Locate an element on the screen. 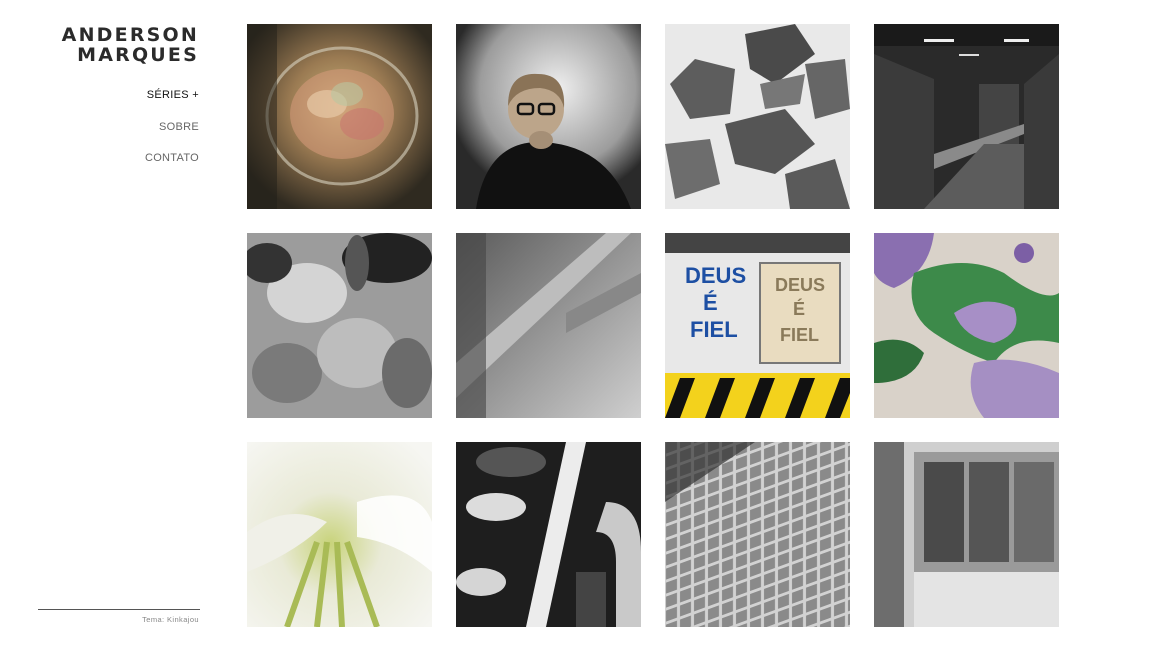  gallery-thumbnail-green-purple is located at coordinates (966, 325).